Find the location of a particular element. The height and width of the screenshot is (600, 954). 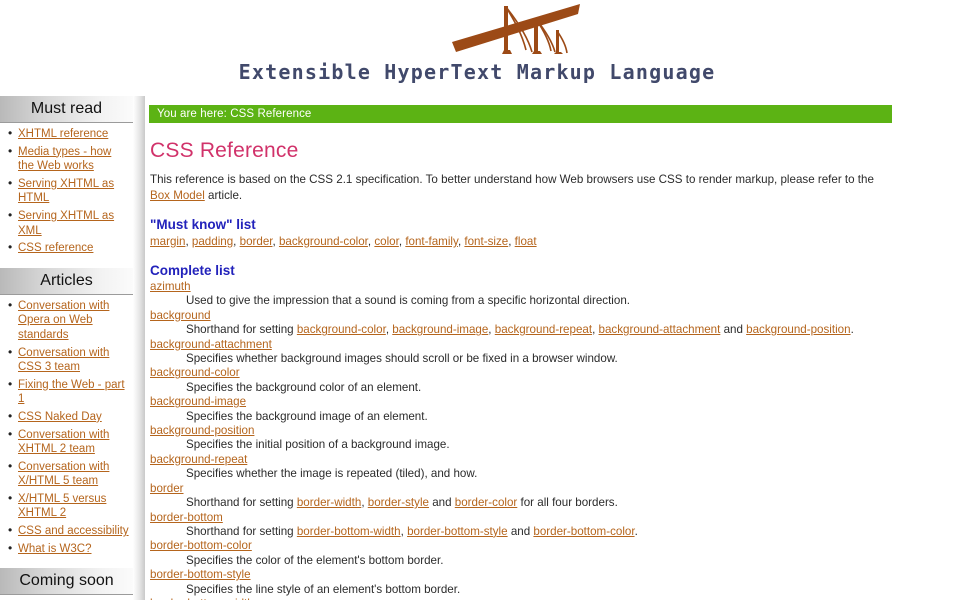

breadcrumb: You are here: CSS Reference is located at coordinates (520, 114).